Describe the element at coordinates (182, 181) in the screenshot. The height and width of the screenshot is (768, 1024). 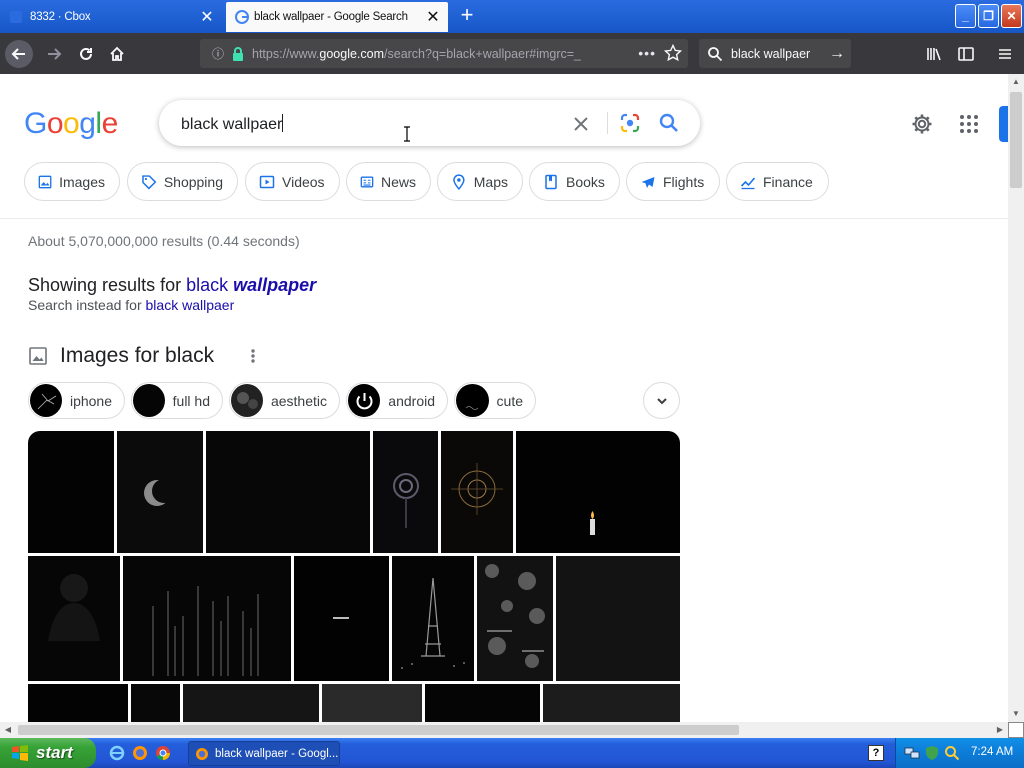
I see `chip-shopping: Shopping` at that location.